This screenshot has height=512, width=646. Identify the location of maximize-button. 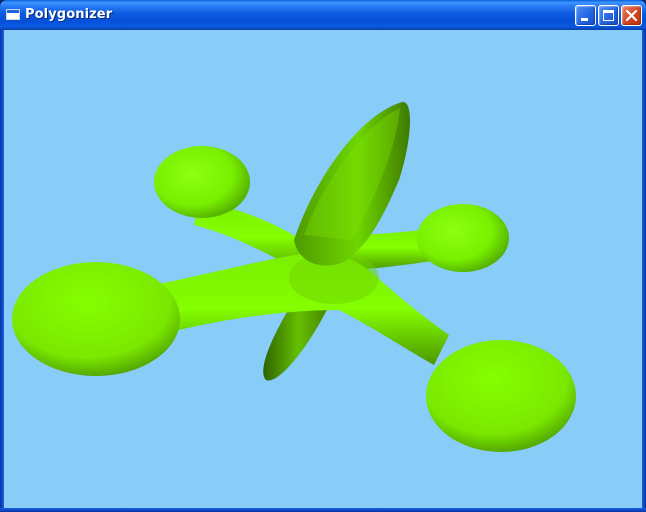
(608, 15).